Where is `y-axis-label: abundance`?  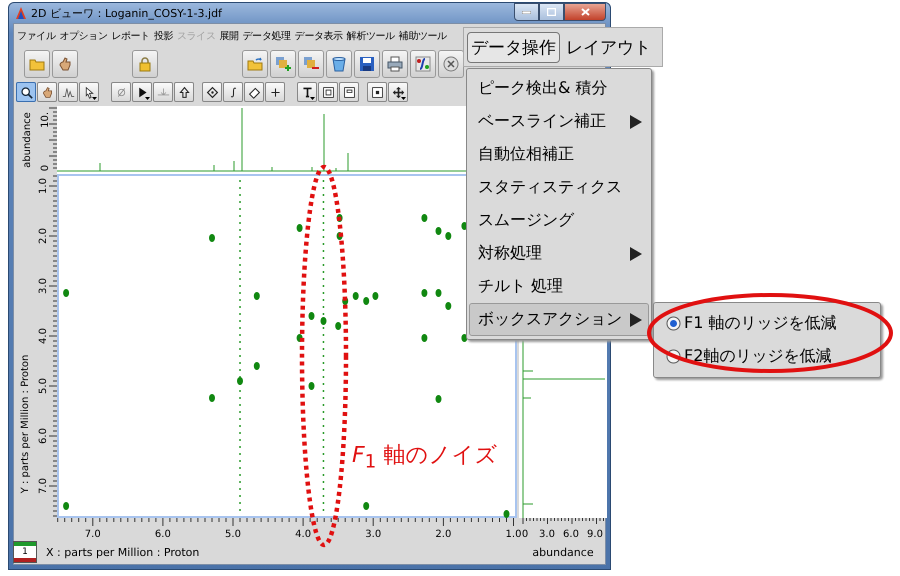
y-axis-label: abundance is located at coordinates (27, 140).